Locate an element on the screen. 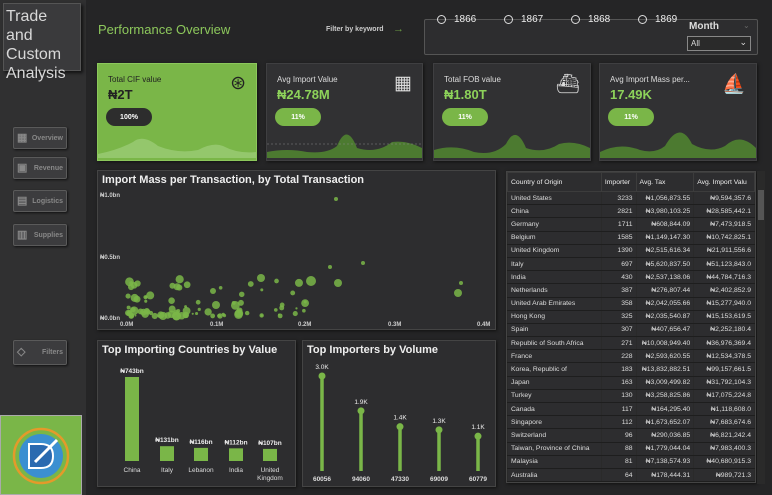  nav-revenue-button: ▣ Revenue is located at coordinates (40, 168).